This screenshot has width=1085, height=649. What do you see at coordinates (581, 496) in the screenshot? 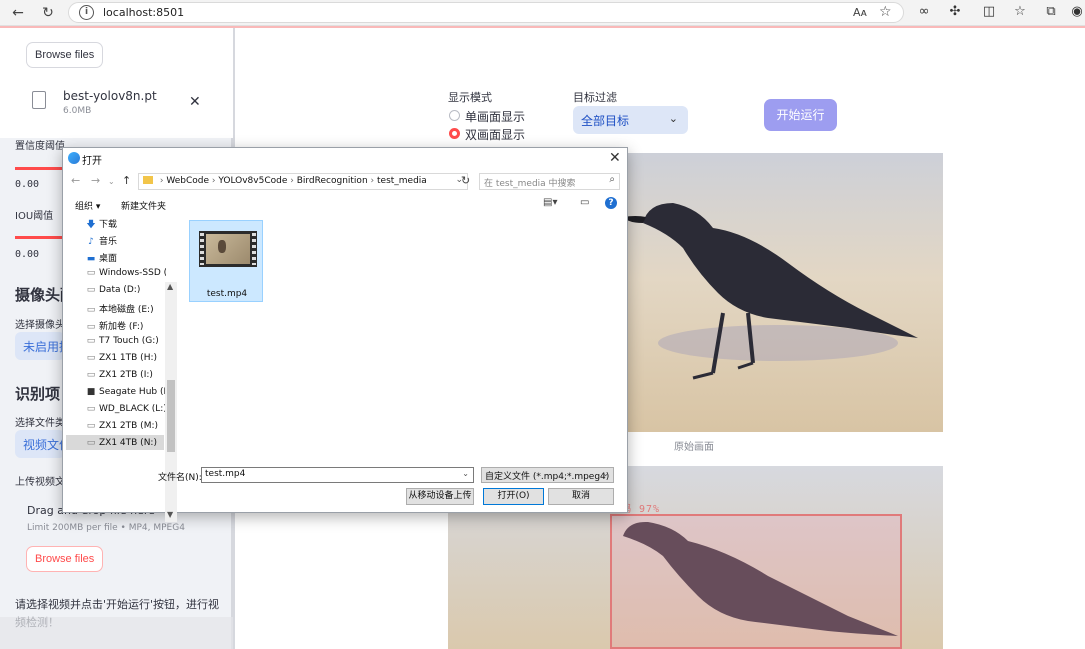
I see `cancel-button: 取消` at bounding box center [581, 496].